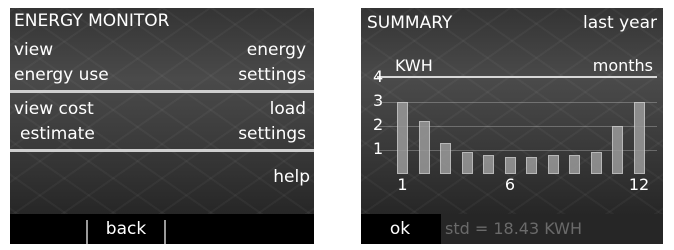  What do you see at coordinates (287, 109) in the screenshot?
I see `load-settings-line1: load` at bounding box center [287, 109].